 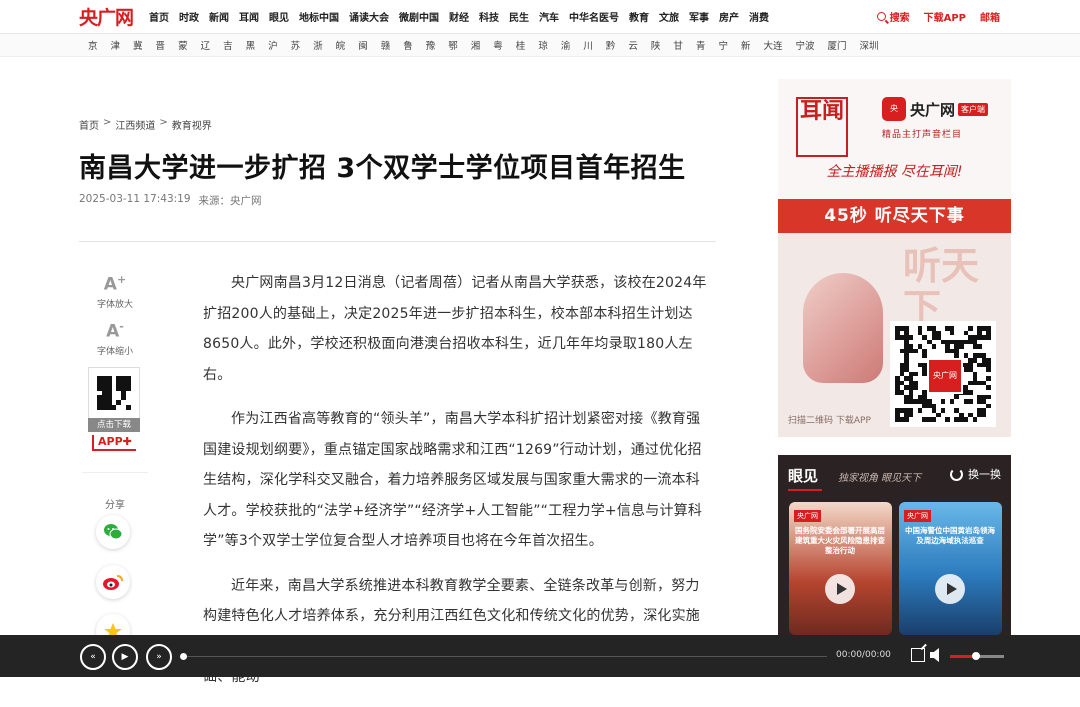 What do you see at coordinates (837, 45) in the screenshot?
I see `province-link: 厦门` at bounding box center [837, 45].